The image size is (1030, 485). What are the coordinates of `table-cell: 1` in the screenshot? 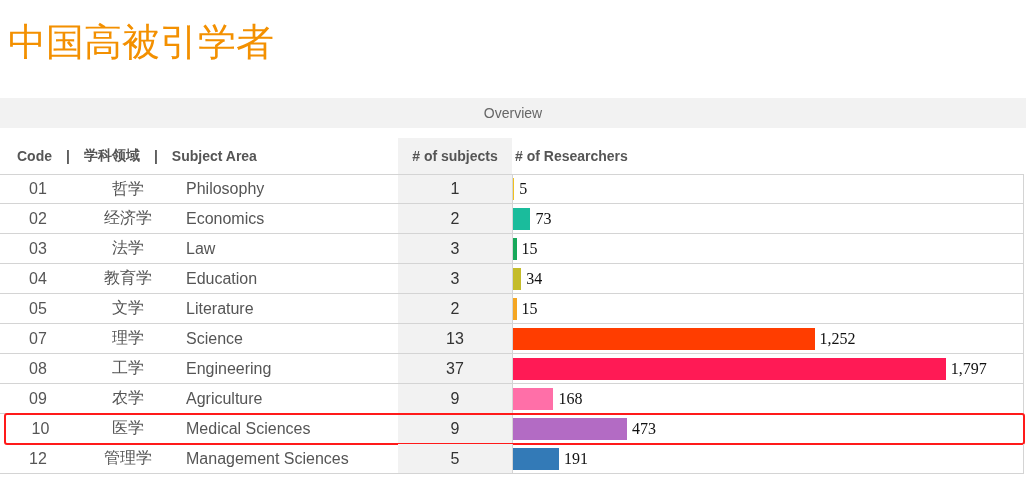 It's located at (455, 189).